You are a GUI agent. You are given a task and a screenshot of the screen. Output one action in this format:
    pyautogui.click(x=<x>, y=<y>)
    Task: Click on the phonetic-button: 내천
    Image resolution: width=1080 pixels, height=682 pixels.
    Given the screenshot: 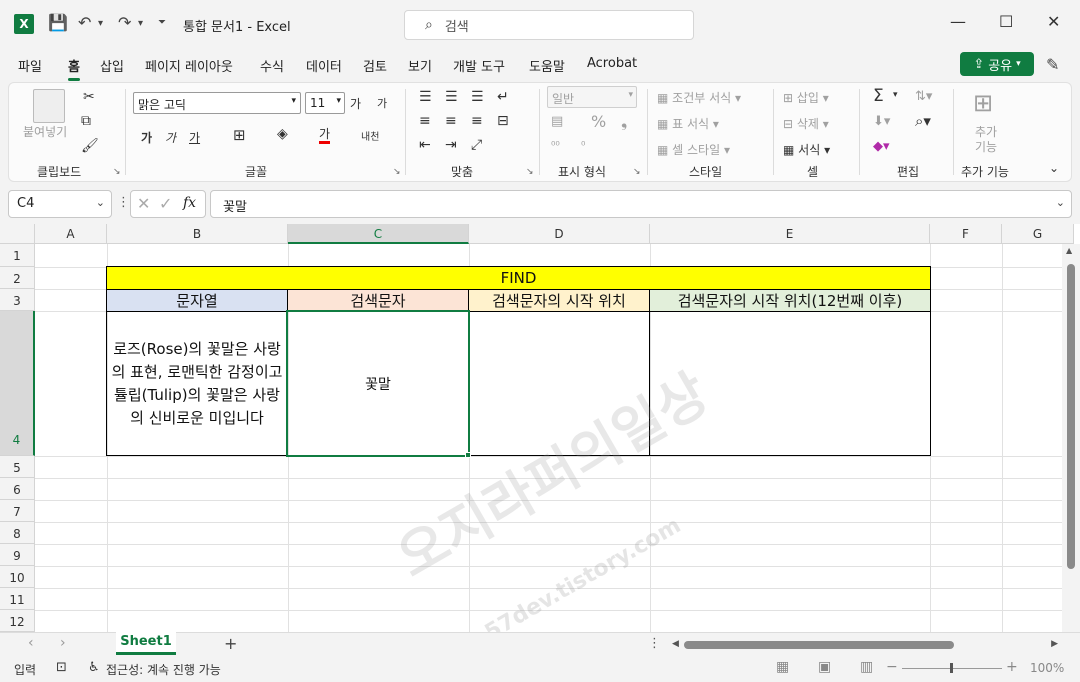 What is the action you would take?
    pyautogui.click(x=370, y=135)
    